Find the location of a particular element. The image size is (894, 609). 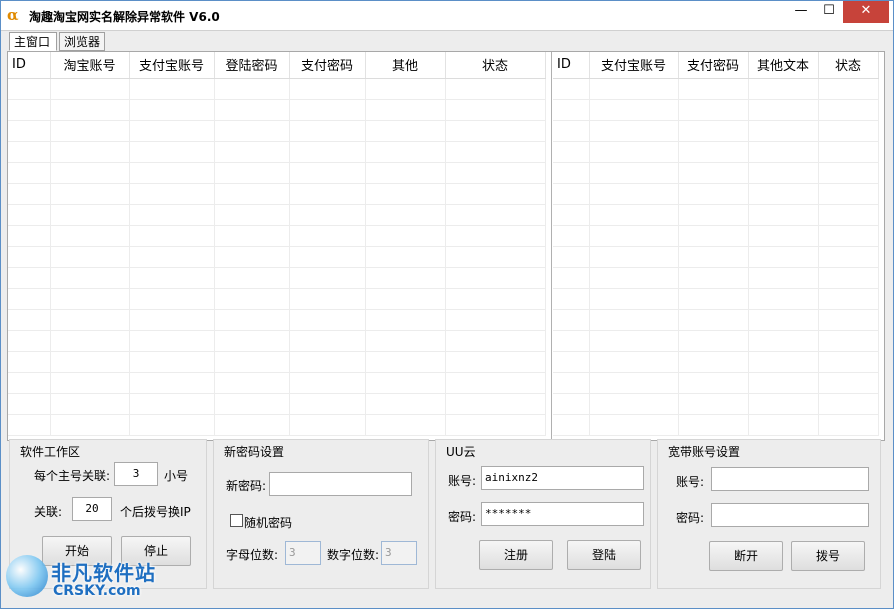

tab-browser: 浏览器 is located at coordinates (82, 41).